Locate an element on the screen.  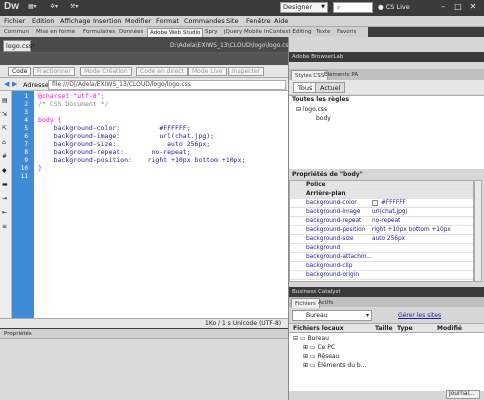
tab-commun: Commun is located at coordinates (16, 32).